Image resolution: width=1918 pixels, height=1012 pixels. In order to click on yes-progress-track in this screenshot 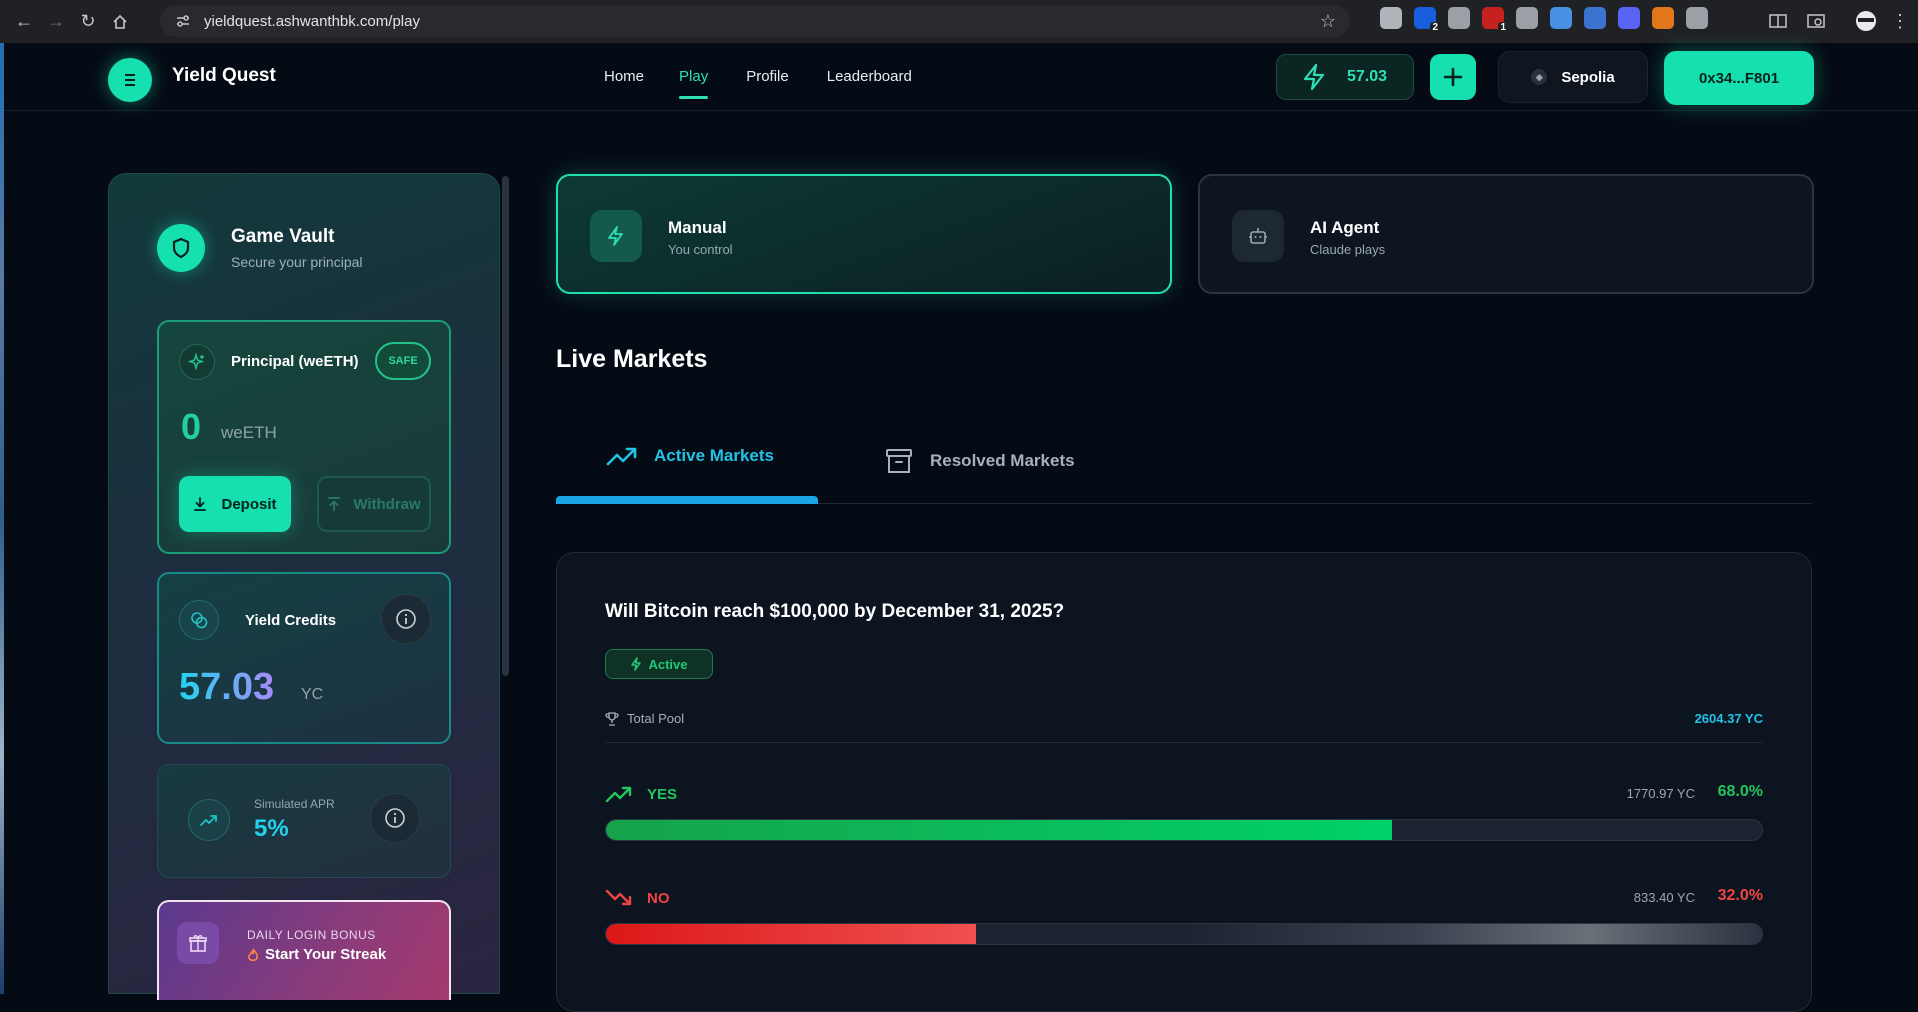, I will do `click(1184, 830)`.